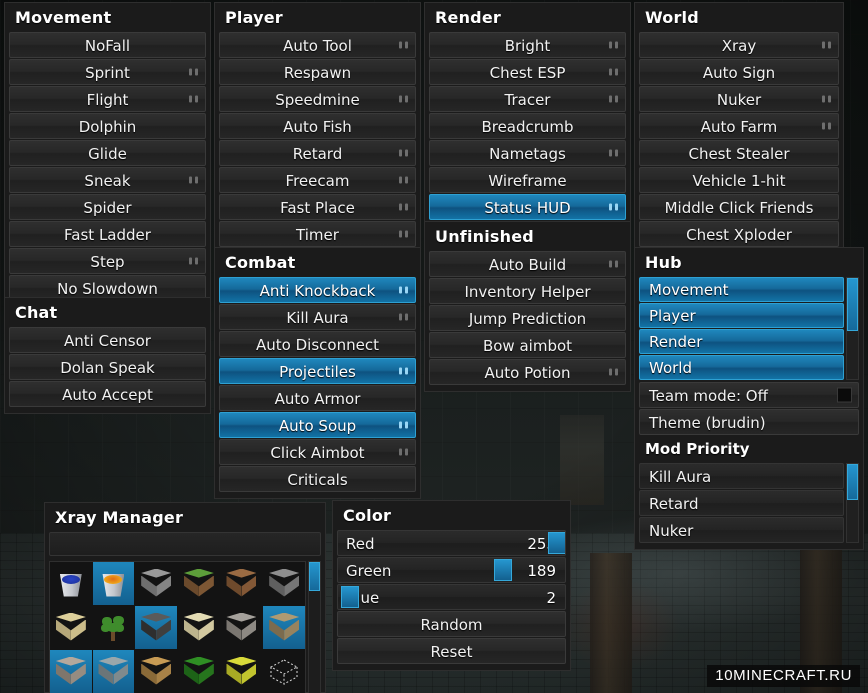 The image size is (868, 693). What do you see at coordinates (107, 72) in the screenshot?
I see `module-button-sprint: Sprint` at bounding box center [107, 72].